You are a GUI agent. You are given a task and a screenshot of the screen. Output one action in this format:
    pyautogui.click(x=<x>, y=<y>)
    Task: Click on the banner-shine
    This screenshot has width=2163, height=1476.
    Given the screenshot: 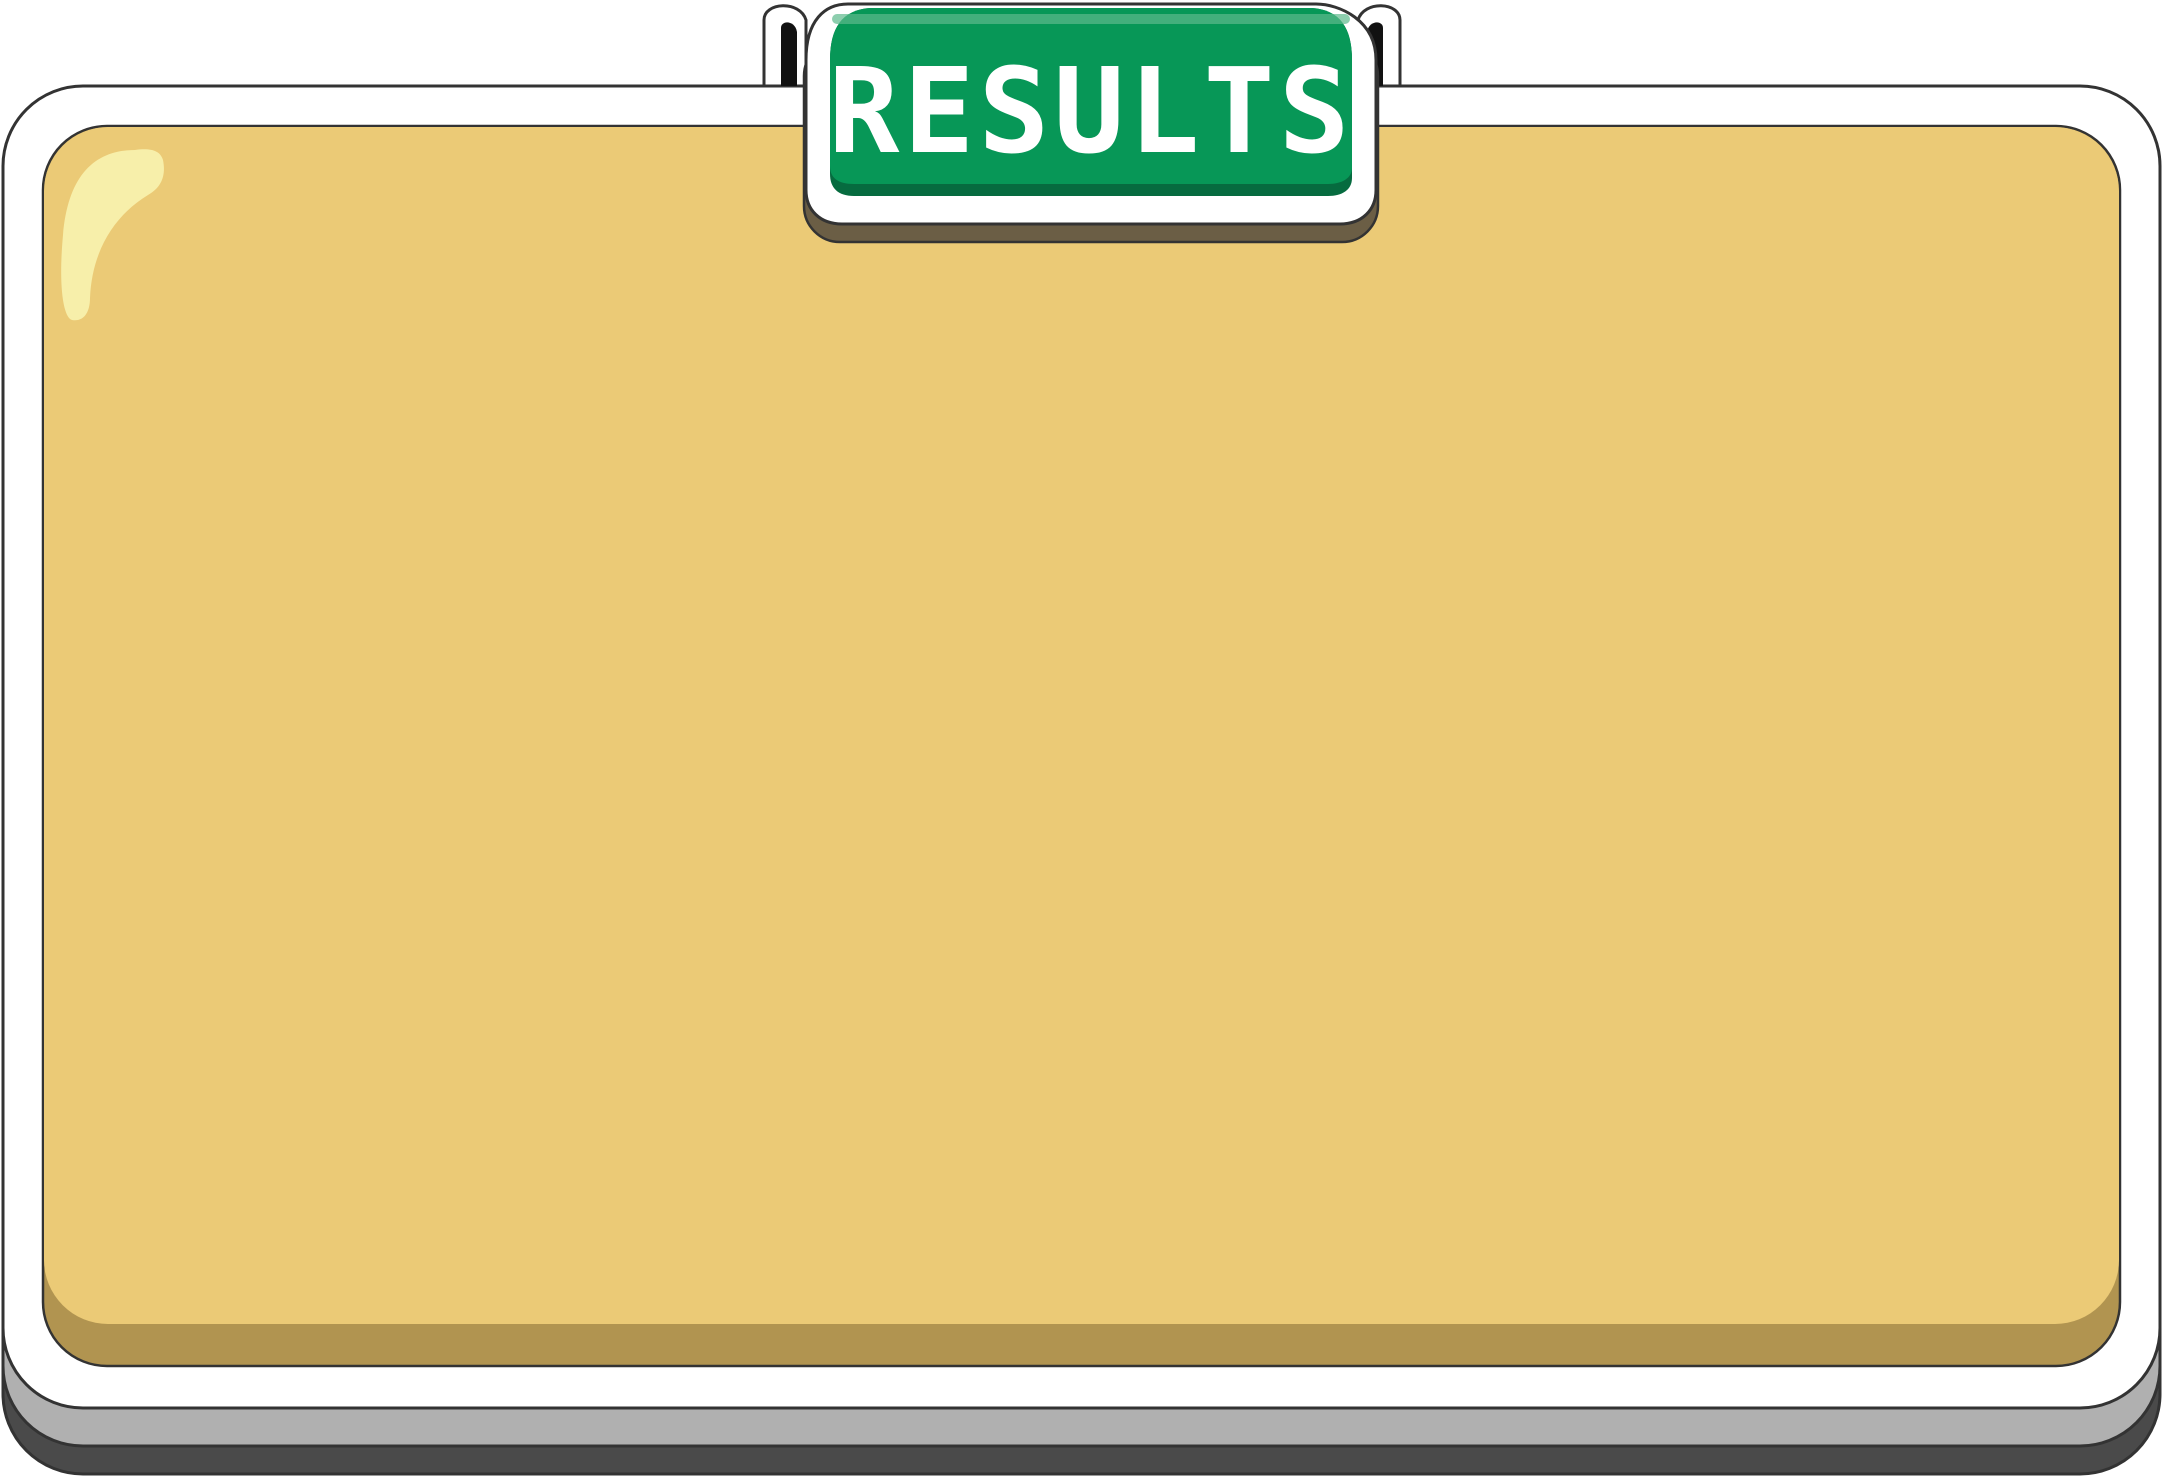 What is the action you would take?
    pyautogui.click(x=1091, y=19)
    